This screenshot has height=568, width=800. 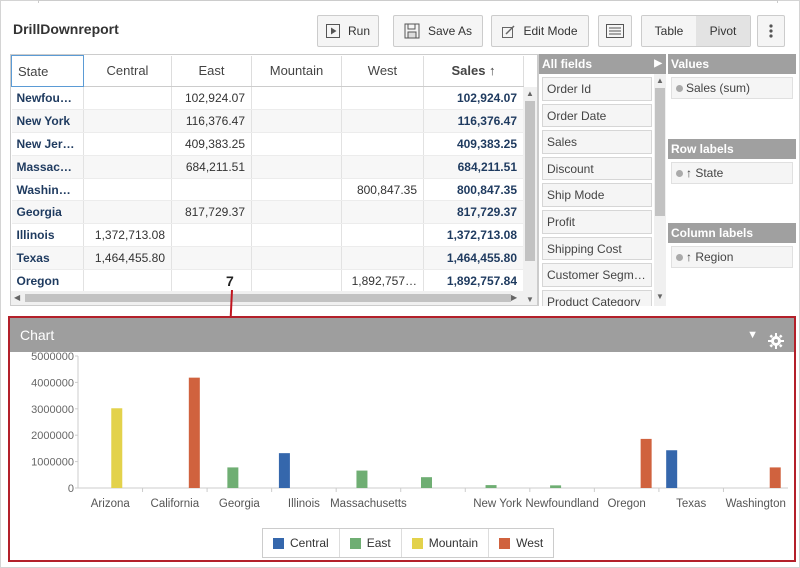 I want to click on column-header-sales: Sales ↑, so click(x=473, y=71).